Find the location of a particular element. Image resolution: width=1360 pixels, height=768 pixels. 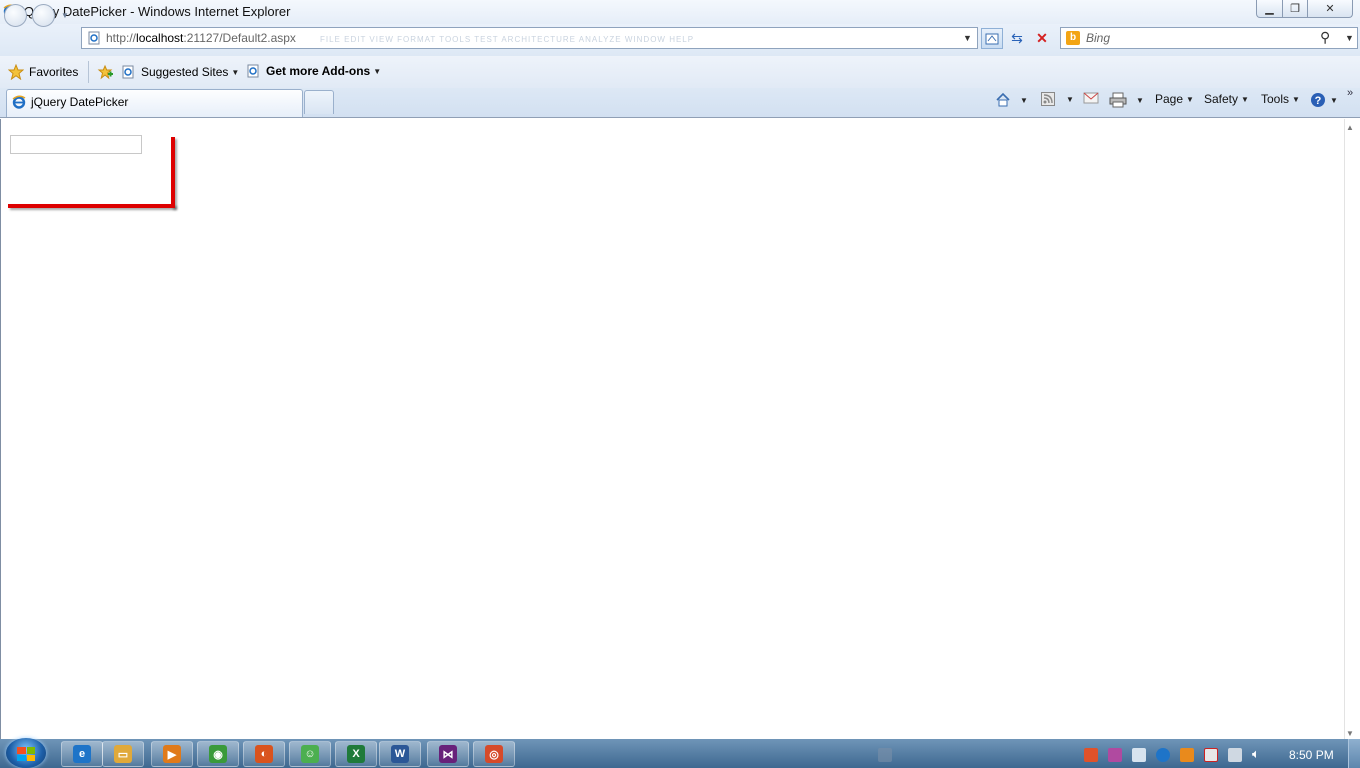

taskbar-visual-studio-button: ⋈ is located at coordinates (448, 754).